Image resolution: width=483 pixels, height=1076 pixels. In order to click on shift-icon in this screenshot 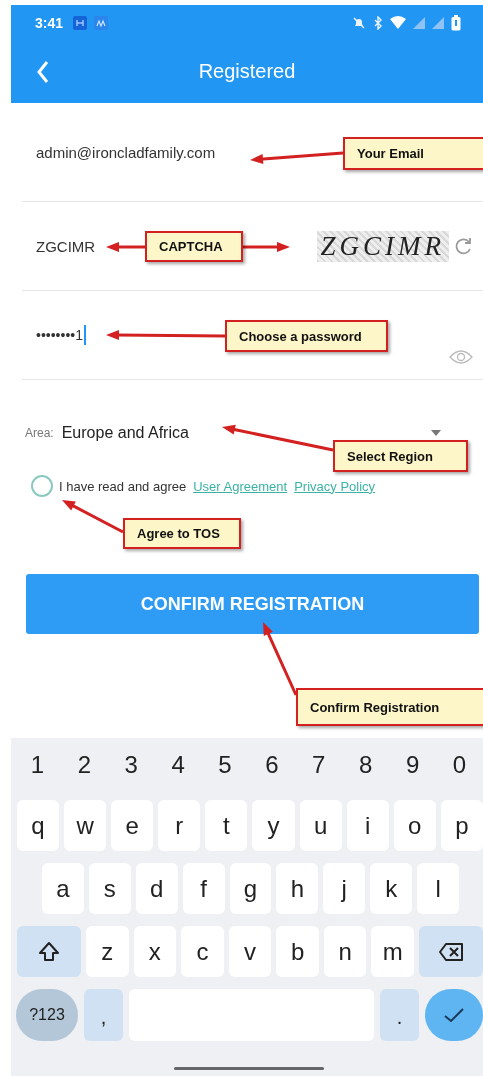, I will do `click(48, 951)`.